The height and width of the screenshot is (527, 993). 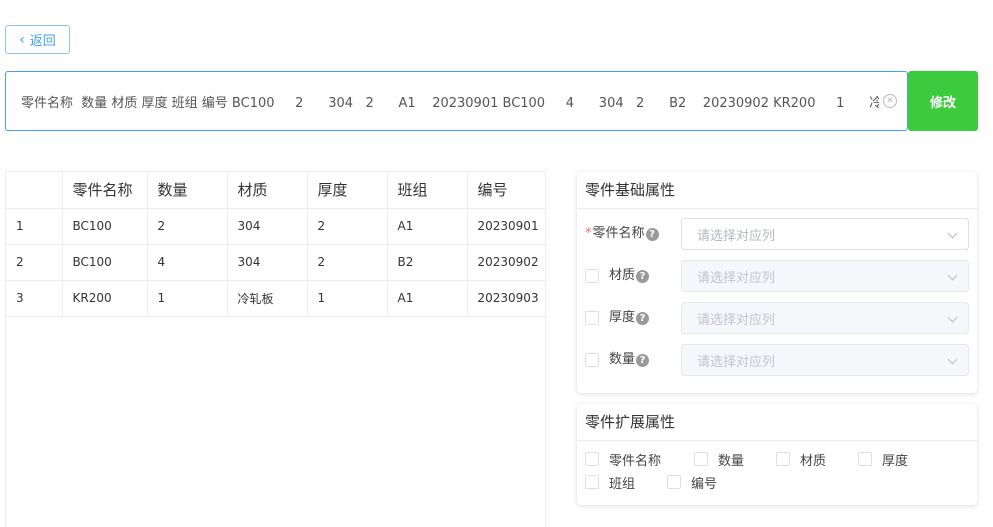 I want to click on ext-option-part-name: 零件名称, so click(x=623, y=459).